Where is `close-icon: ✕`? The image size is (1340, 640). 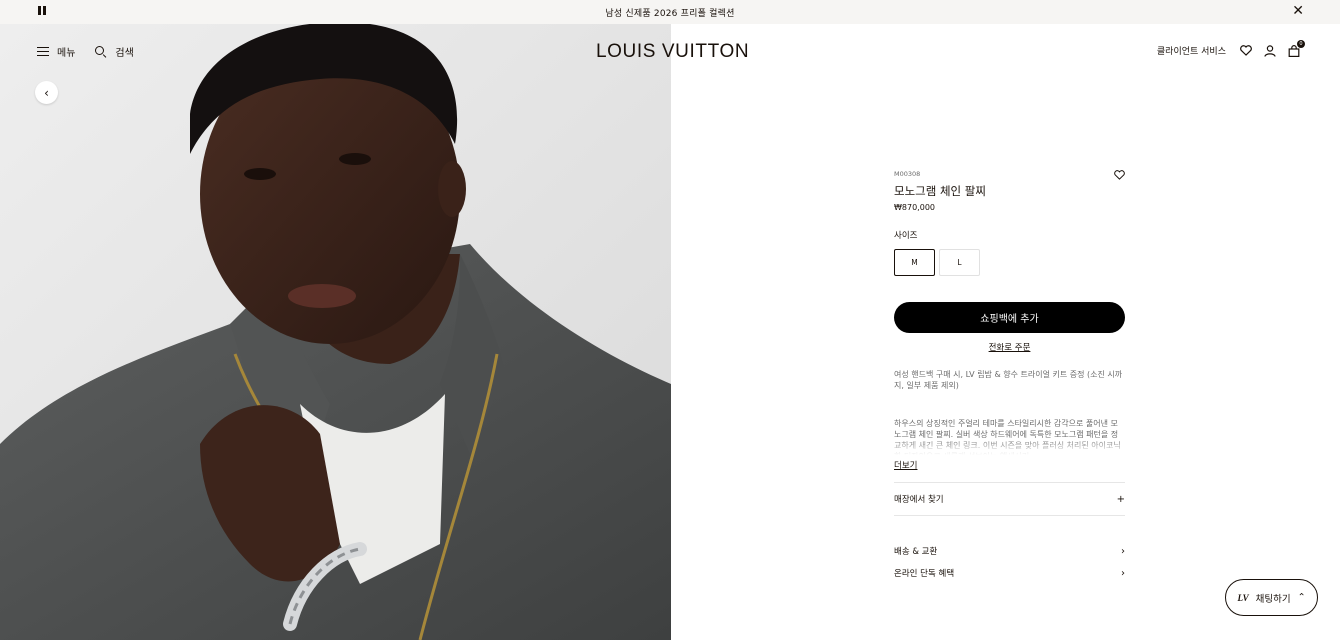 close-icon: ✕ is located at coordinates (1298, 11).